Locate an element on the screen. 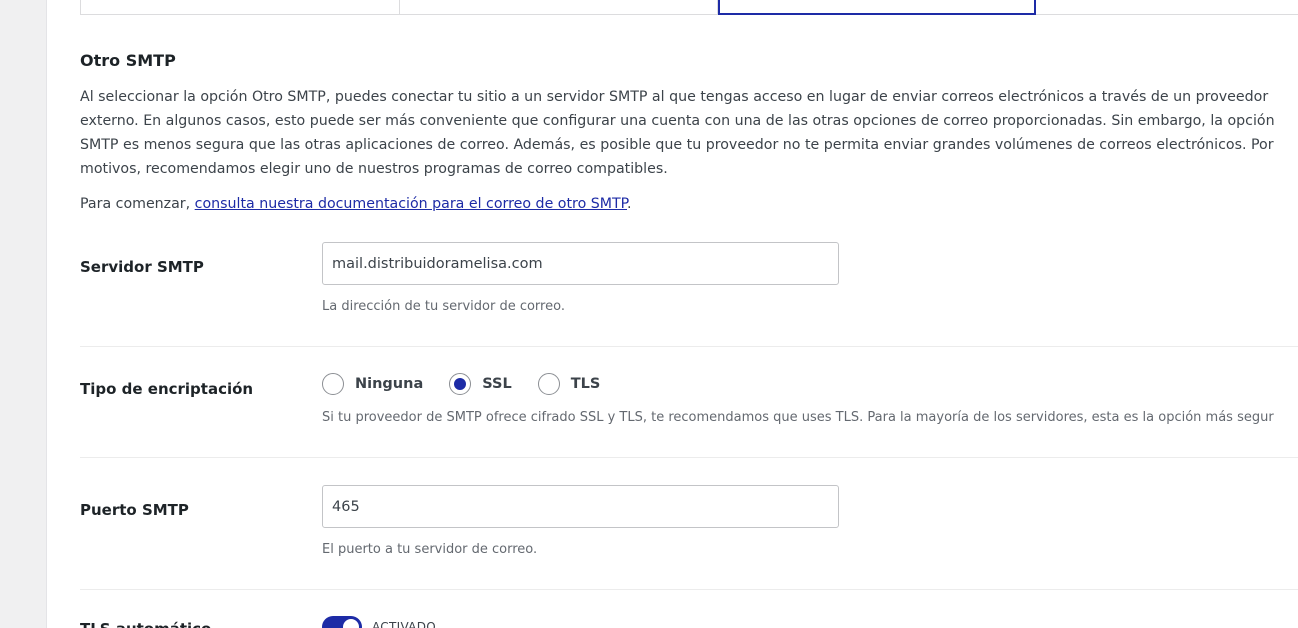 Image resolution: width=1298 pixels, height=628 pixels. auto-tls-state: ACTIVADO is located at coordinates (404, 624).